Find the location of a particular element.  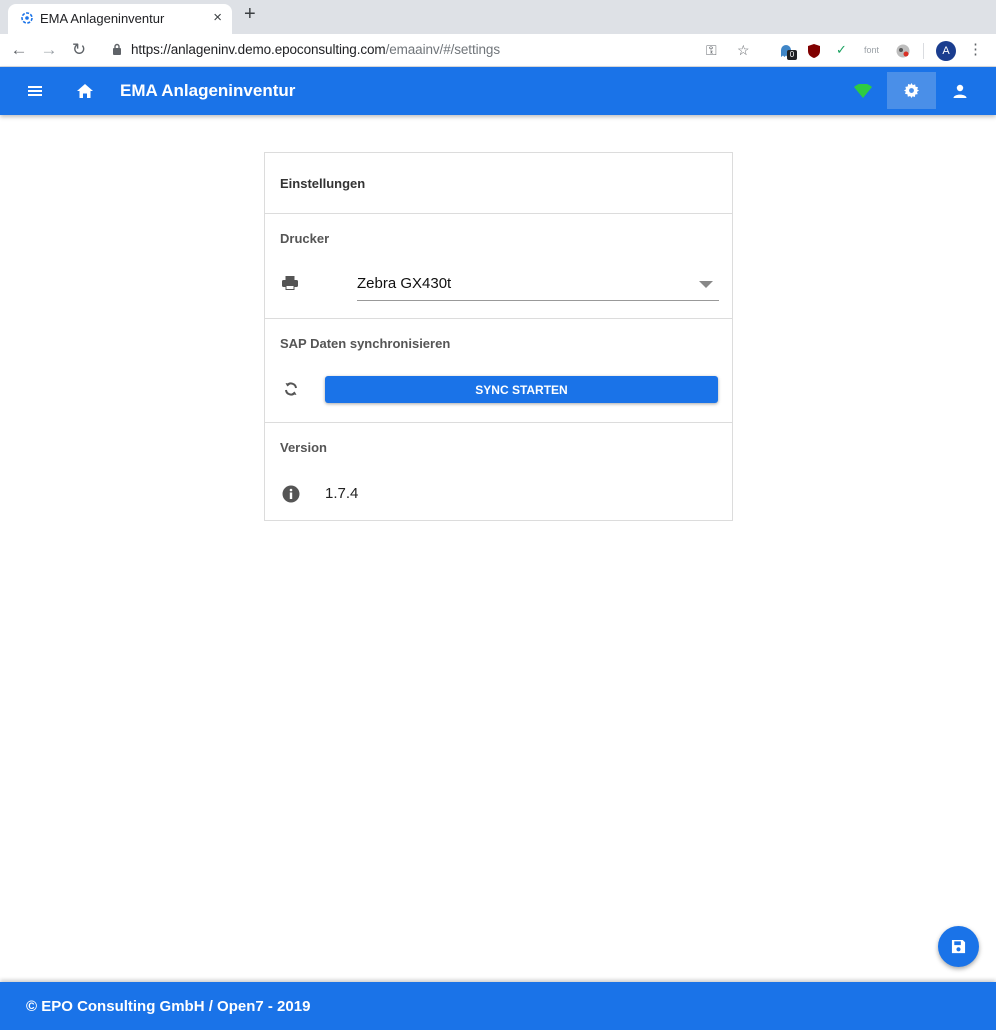

extension-badge: 0 is located at coordinates (792, 55).